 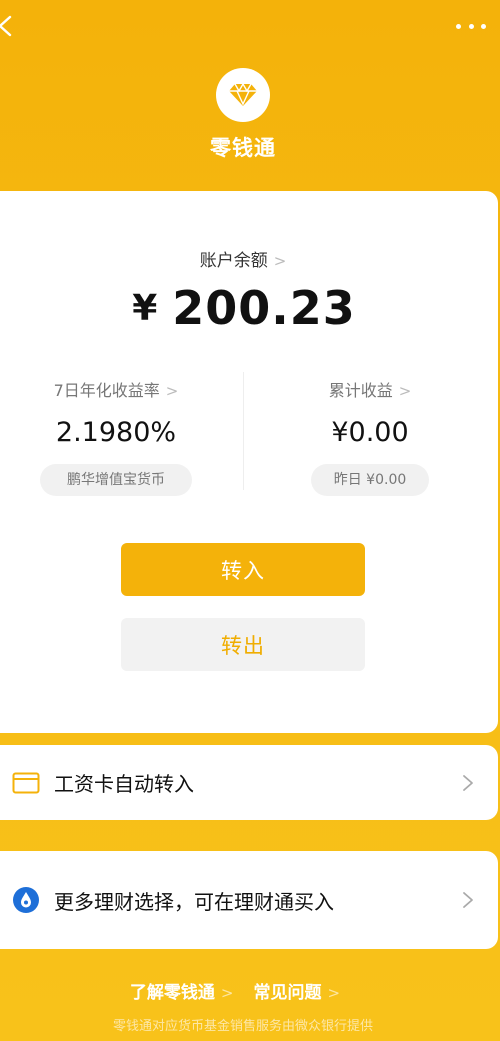 I want to click on wealth-options-label: 更多理财选择，可在理财通买入, so click(x=194, y=901).